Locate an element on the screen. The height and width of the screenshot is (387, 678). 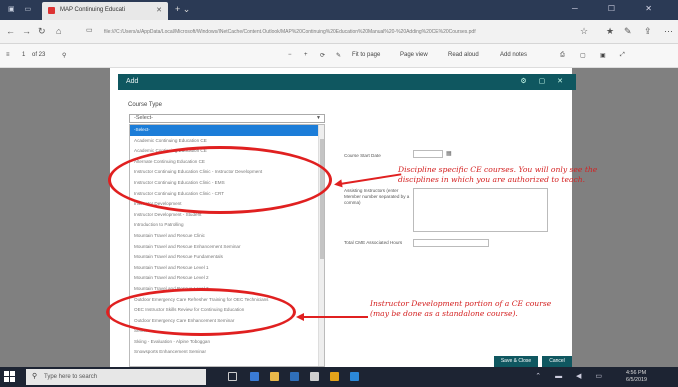
task-view-icon is located at coordinates (232, 376).